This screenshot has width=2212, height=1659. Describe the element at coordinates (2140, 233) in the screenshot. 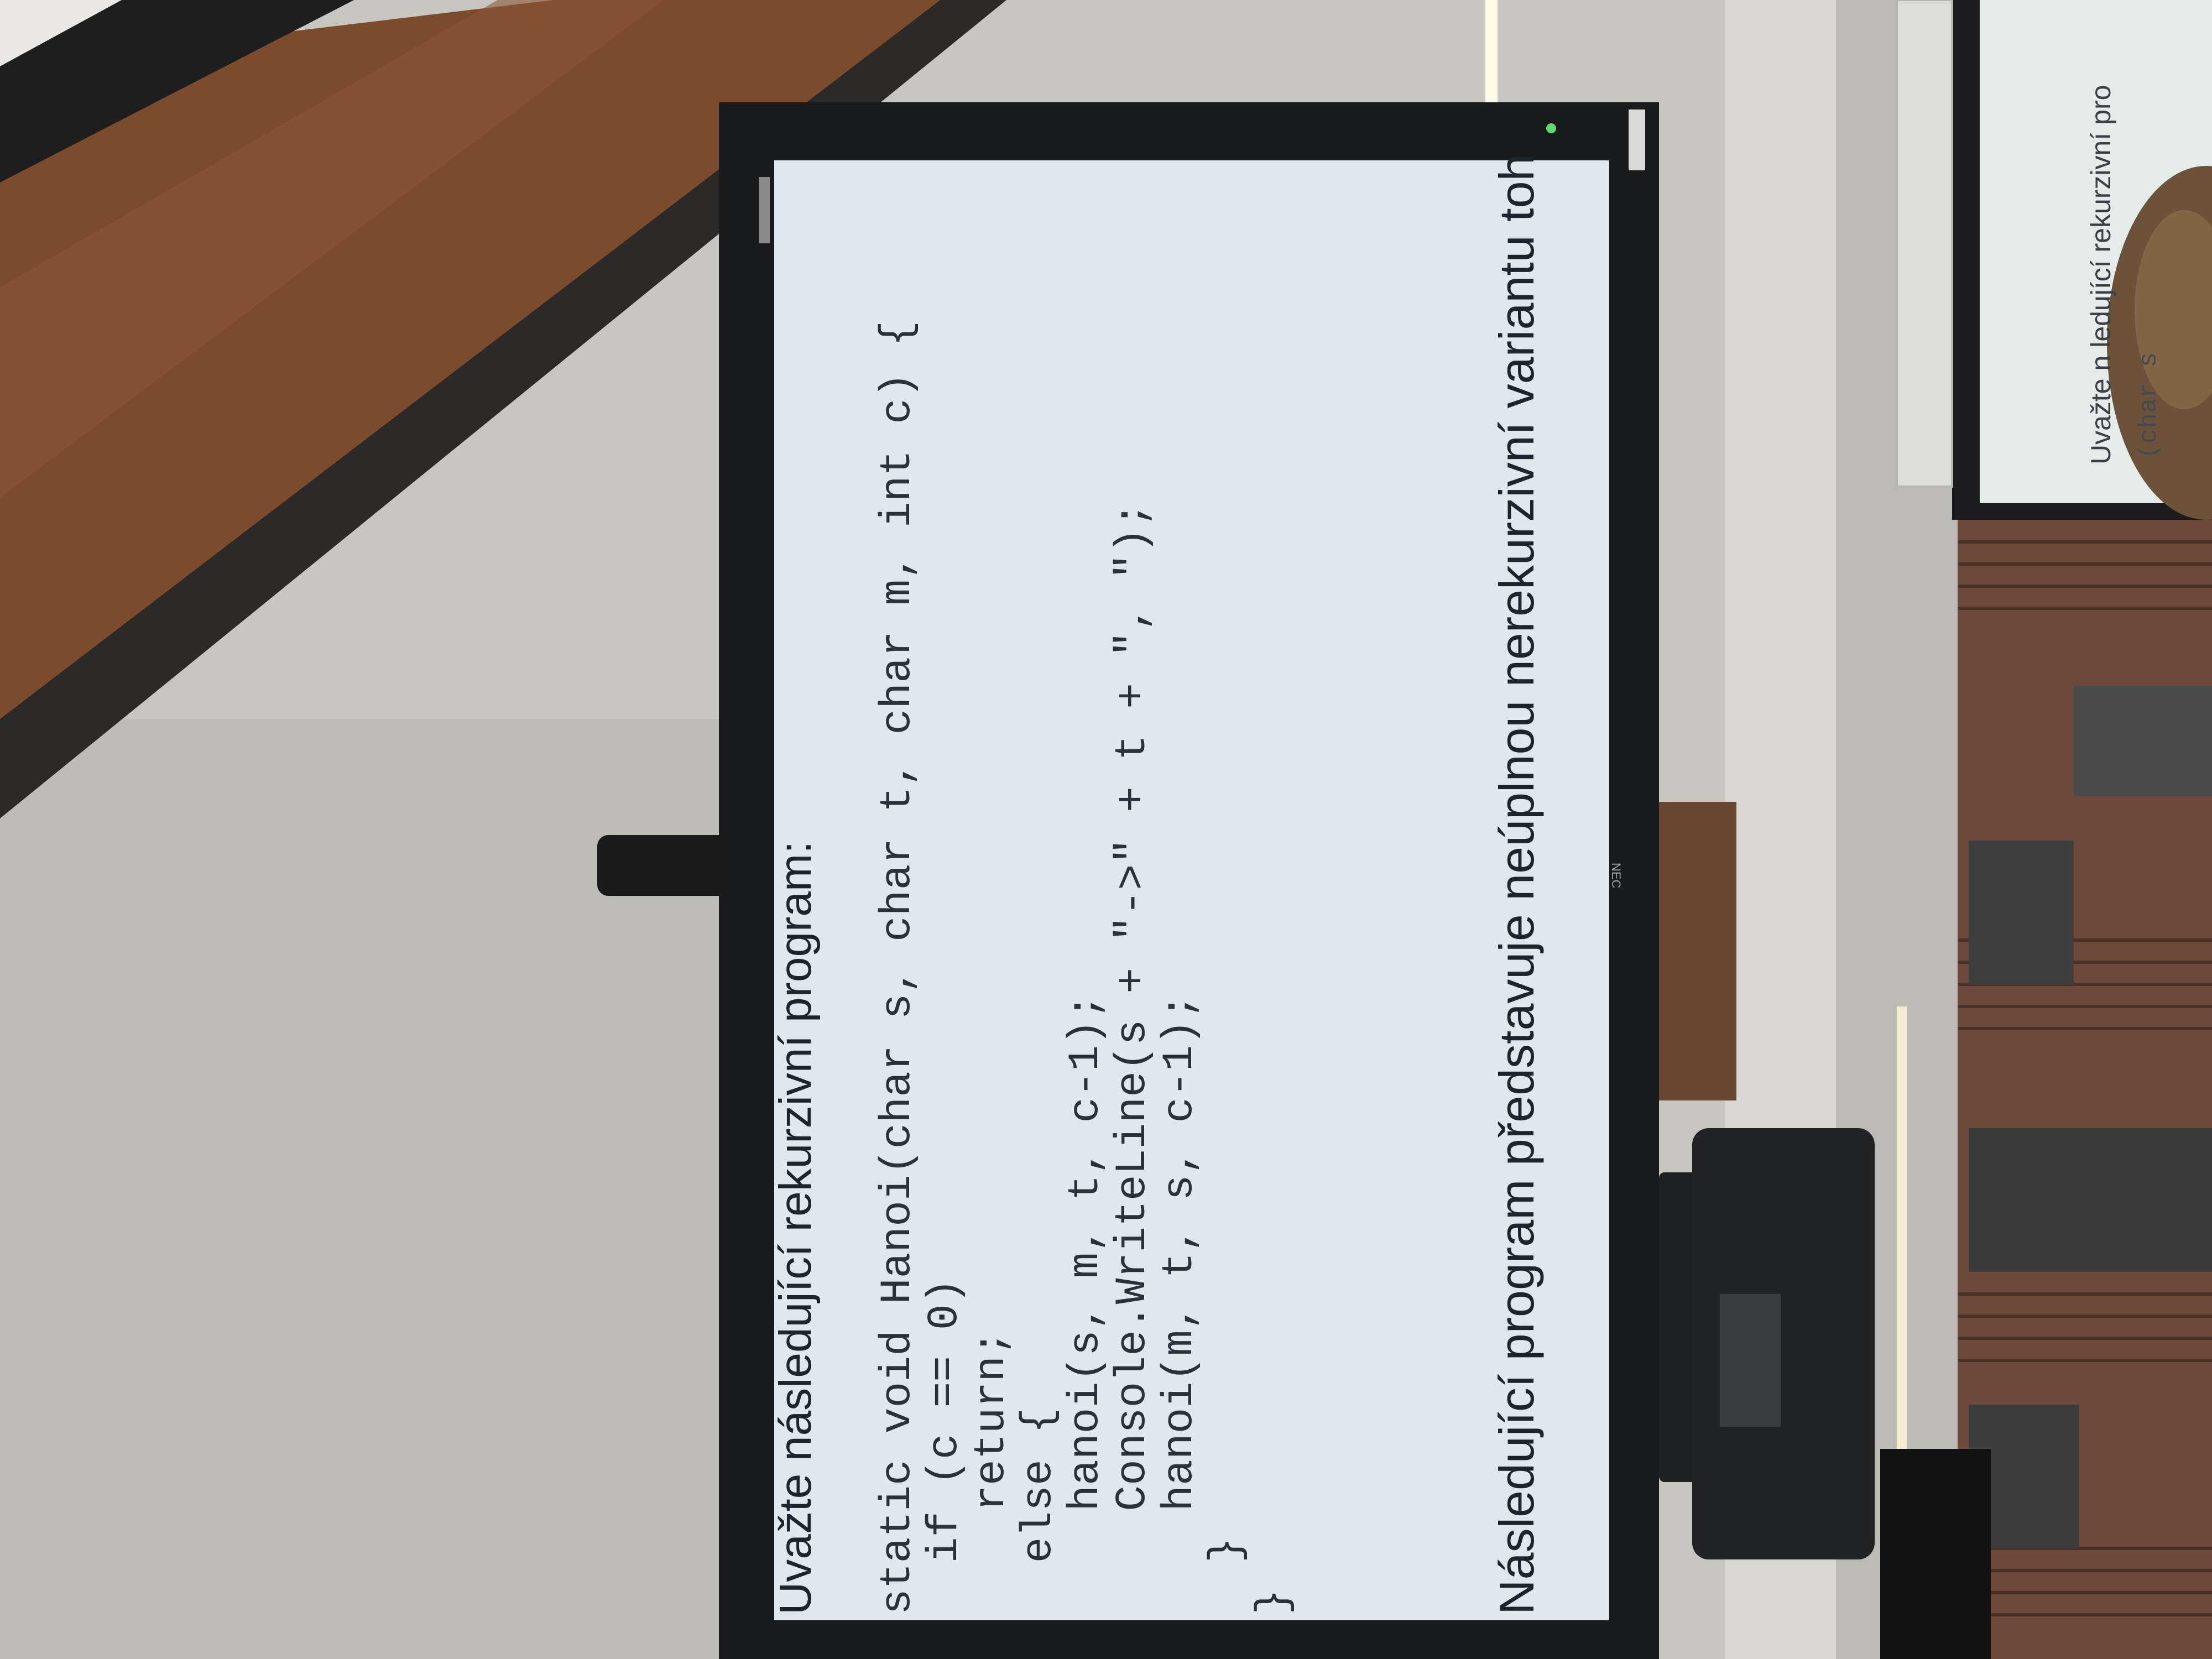

I see `second-screen-text: Uvažte n ledující rekurzivní pro (char s` at that location.